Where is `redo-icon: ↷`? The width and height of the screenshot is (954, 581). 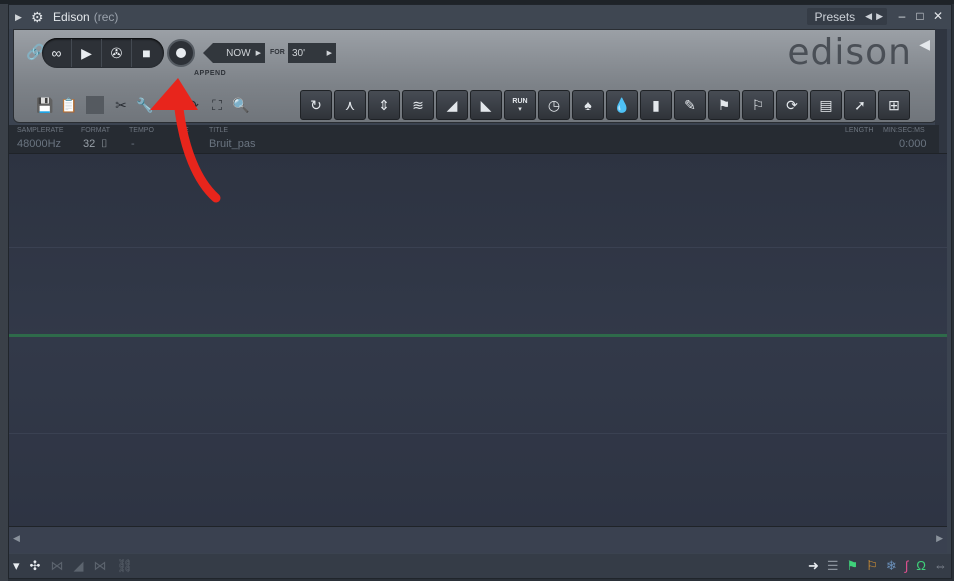 redo-icon: ↷ is located at coordinates (193, 105).